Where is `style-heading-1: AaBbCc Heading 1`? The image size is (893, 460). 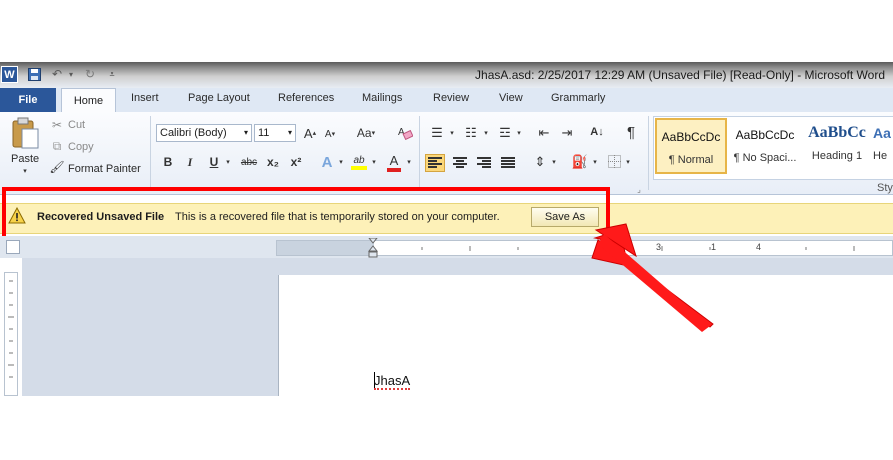 style-heading-1: AaBbCc Heading 1 is located at coordinates (837, 146).